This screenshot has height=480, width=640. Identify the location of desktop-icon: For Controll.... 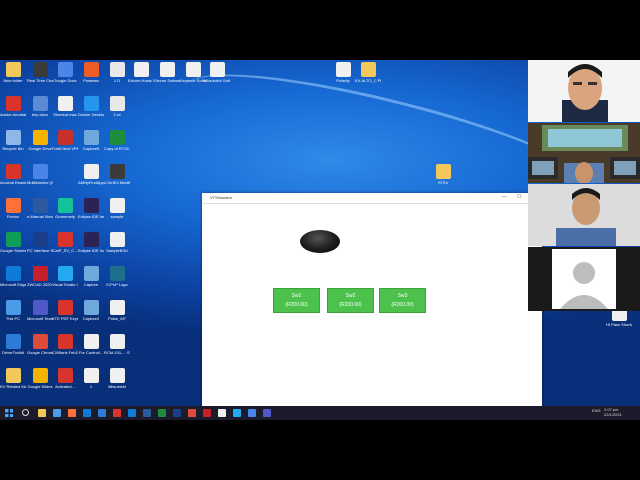
(91, 344).